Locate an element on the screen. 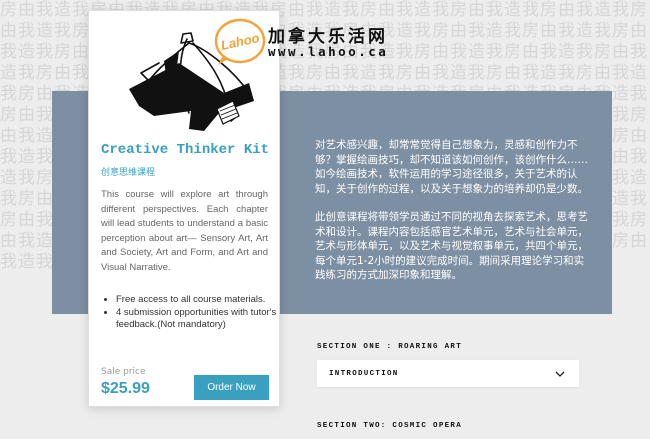  course-subtitle: 创意思维课程 is located at coordinates (128, 173).